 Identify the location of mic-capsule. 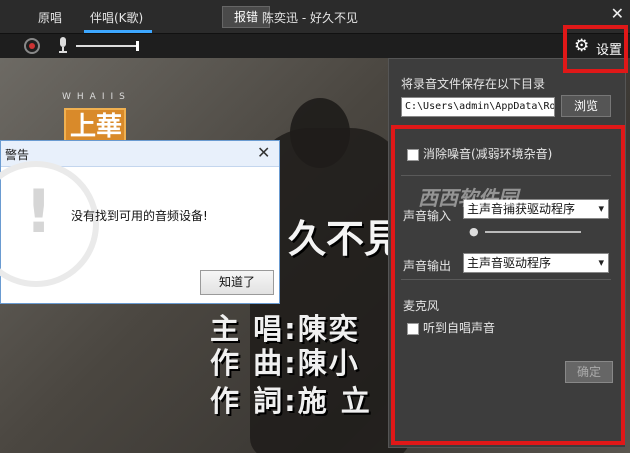
(63, 42).